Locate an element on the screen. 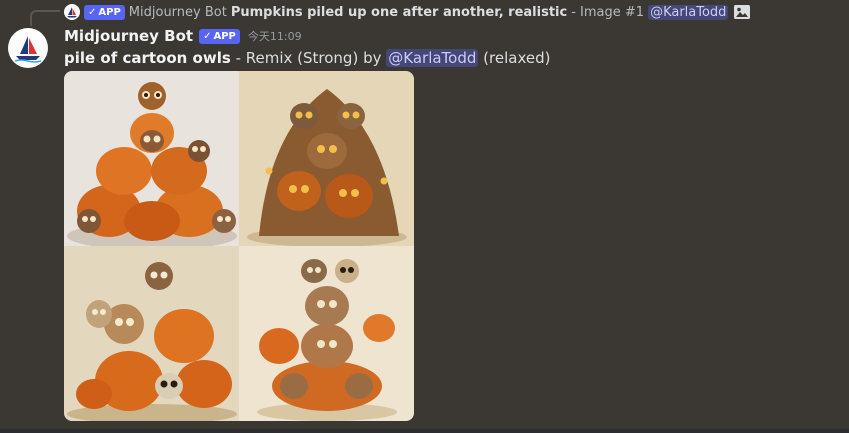 The width and height of the screenshot is (849, 433). author-name: Midjourney Bot is located at coordinates (128, 36).